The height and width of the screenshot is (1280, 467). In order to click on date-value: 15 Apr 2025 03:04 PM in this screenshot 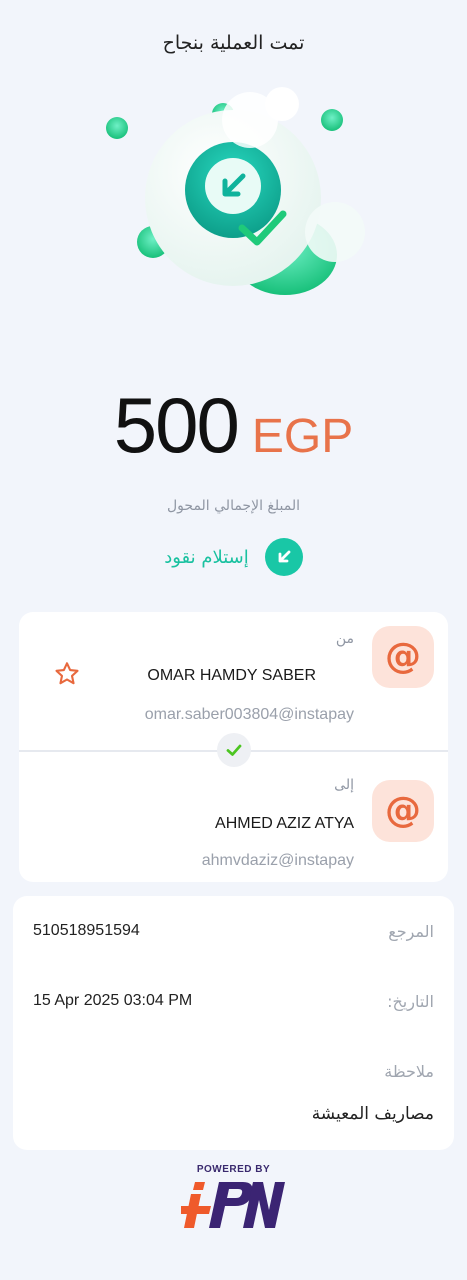, I will do `click(113, 1000)`.